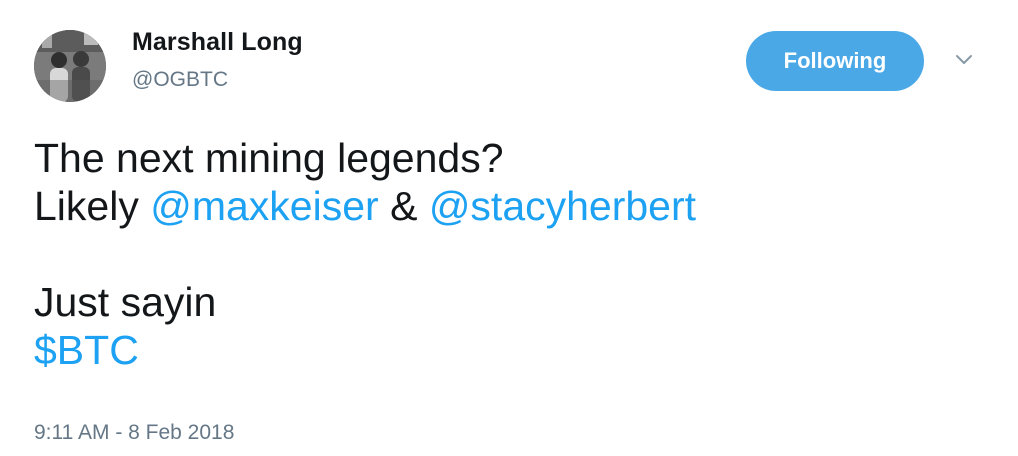 Image resolution: width=1018 pixels, height=456 pixels. I want to click on author-name: Marshall Long, so click(217, 42).